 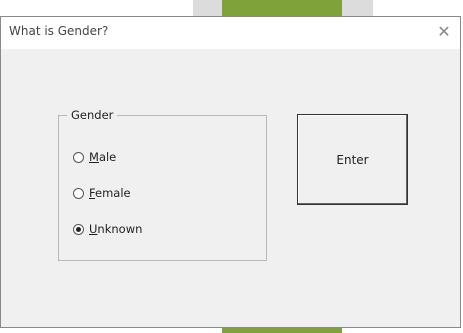 I want to click on close-icon: ✕, so click(x=444, y=31).